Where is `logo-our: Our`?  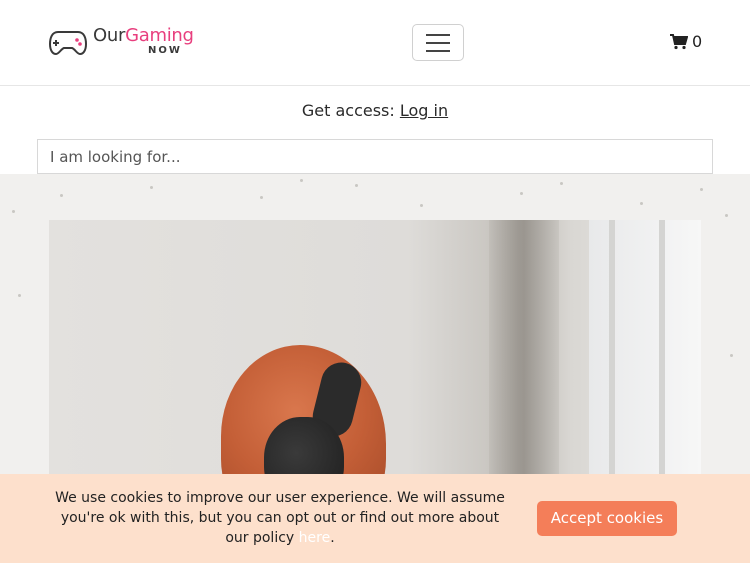 logo-our: Our is located at coordinates (109, 35).